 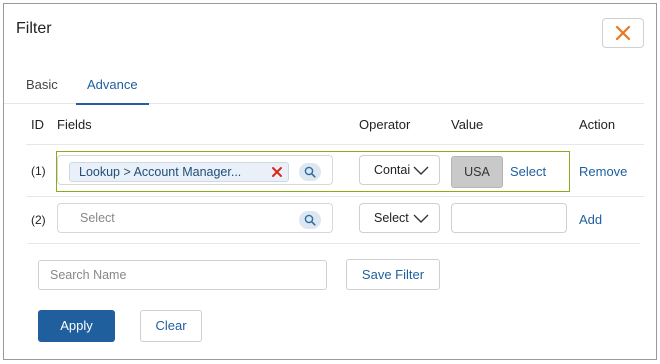 What do you see at coordinates (171, 326) in the screenshot?
I see `clear-button: Clear` at bounding box center [171, 326].